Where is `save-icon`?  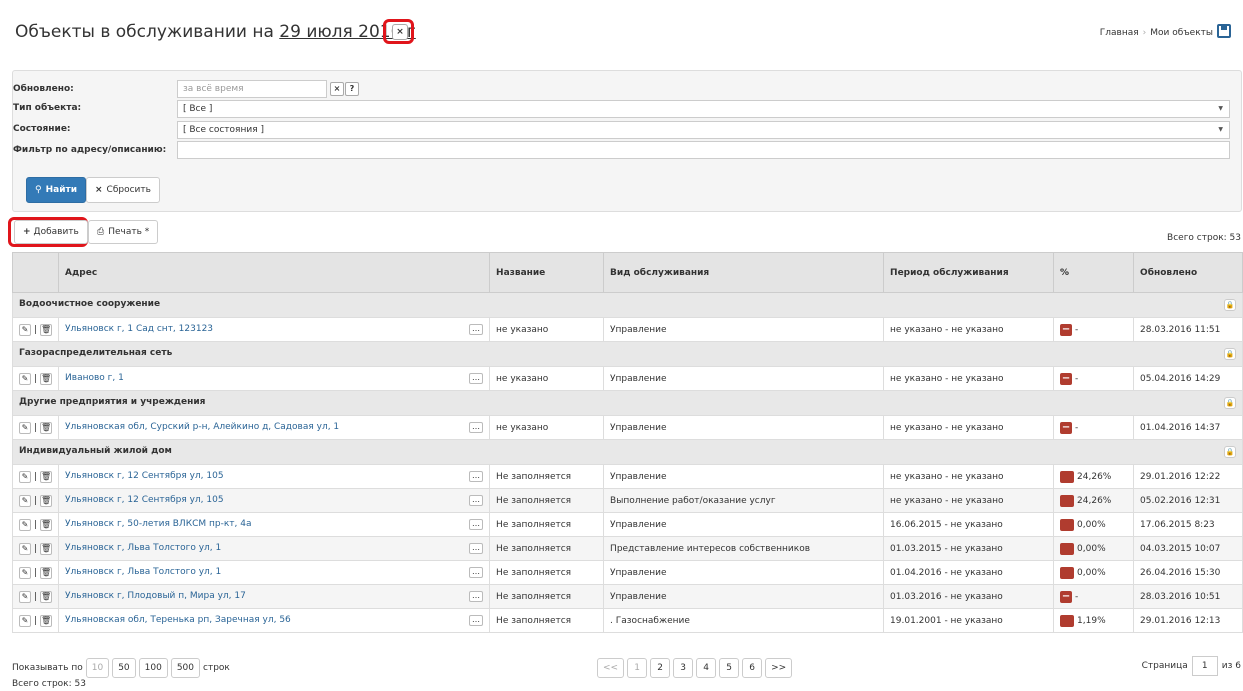
save-icon is located at coordinates (1224, 31).